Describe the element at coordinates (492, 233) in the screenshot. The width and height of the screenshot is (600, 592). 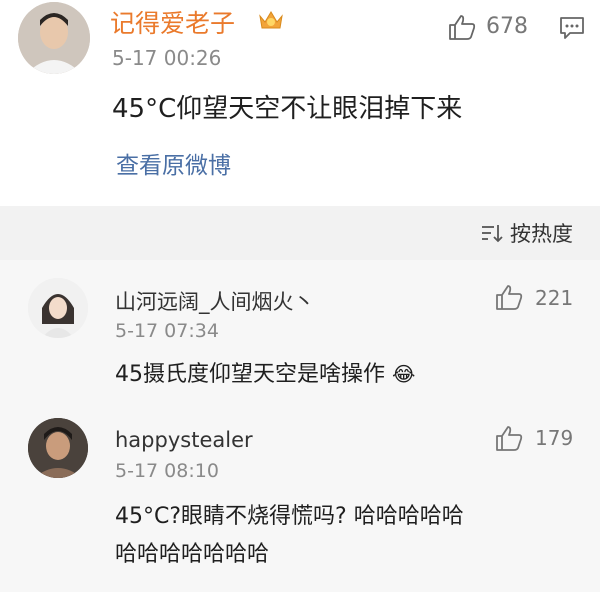
I see `sort-icon` at that location.